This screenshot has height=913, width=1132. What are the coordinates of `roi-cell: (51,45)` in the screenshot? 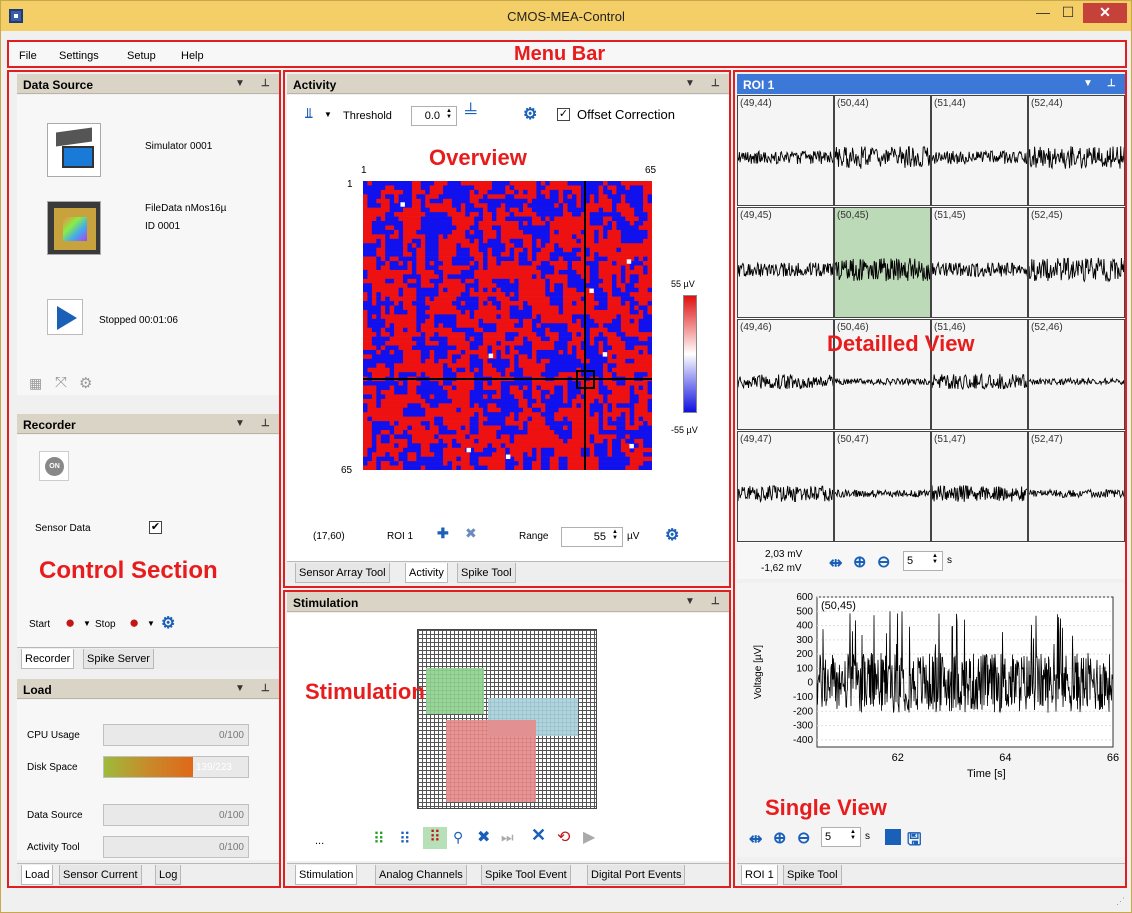 It's located at (979, 262).